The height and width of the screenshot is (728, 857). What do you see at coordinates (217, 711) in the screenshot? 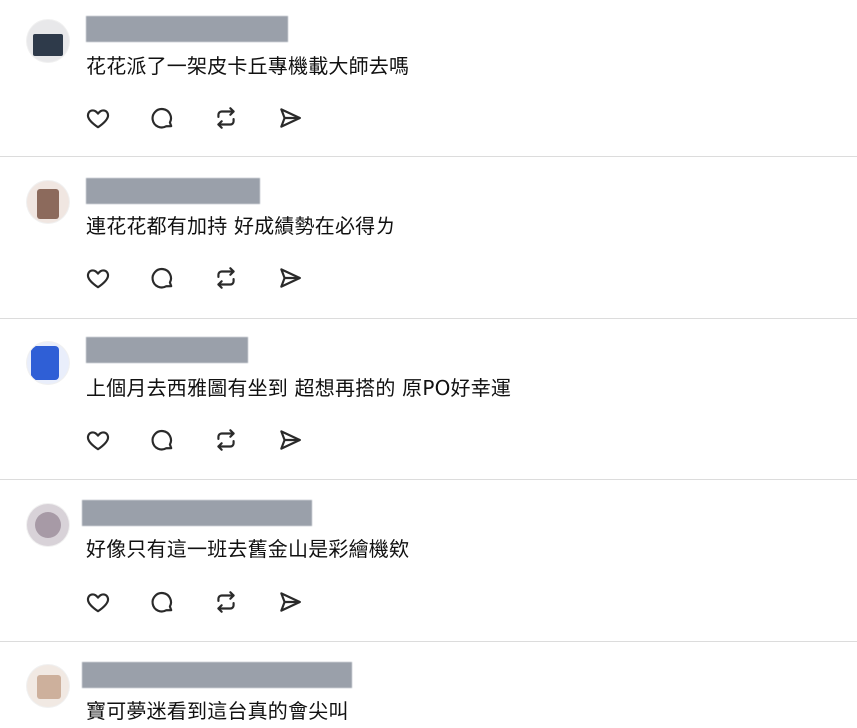
I see `comment-text: 寶可夢迷看到這台真的會尖叫` at bounding box center [217, 711].